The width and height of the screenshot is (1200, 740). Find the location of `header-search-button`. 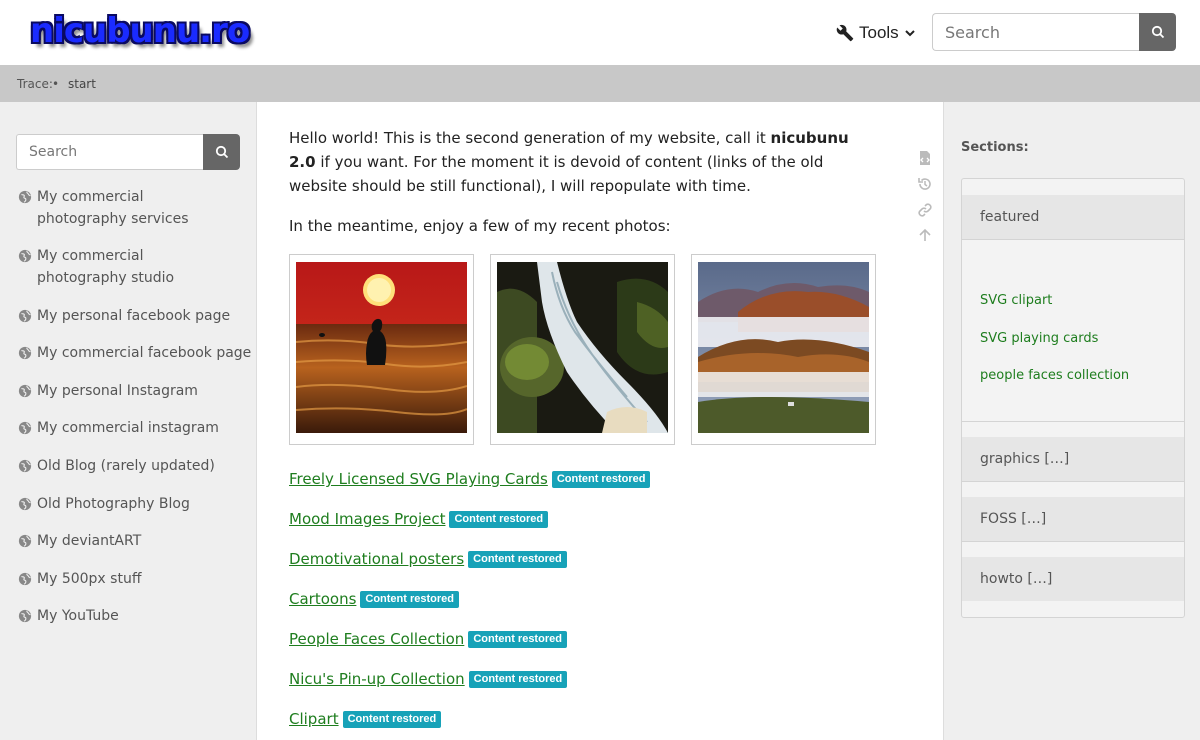

header-search-button is located at coordinates (1157, 32).